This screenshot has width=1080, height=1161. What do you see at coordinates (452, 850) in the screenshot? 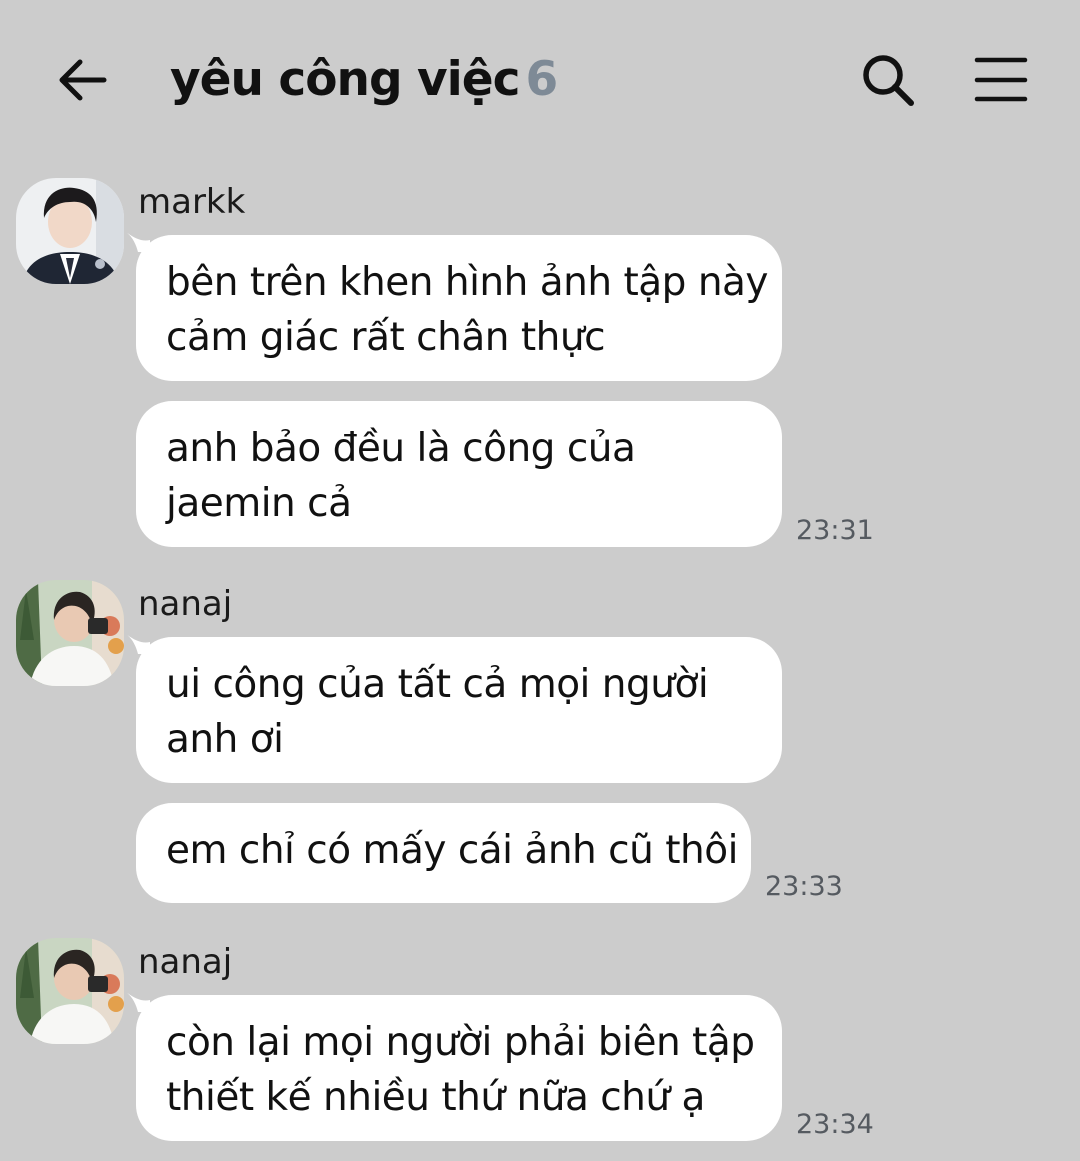
I see `message-line: em chỉ có mấy cái ảnh cũ thôi` at bounding box center [452, 850].